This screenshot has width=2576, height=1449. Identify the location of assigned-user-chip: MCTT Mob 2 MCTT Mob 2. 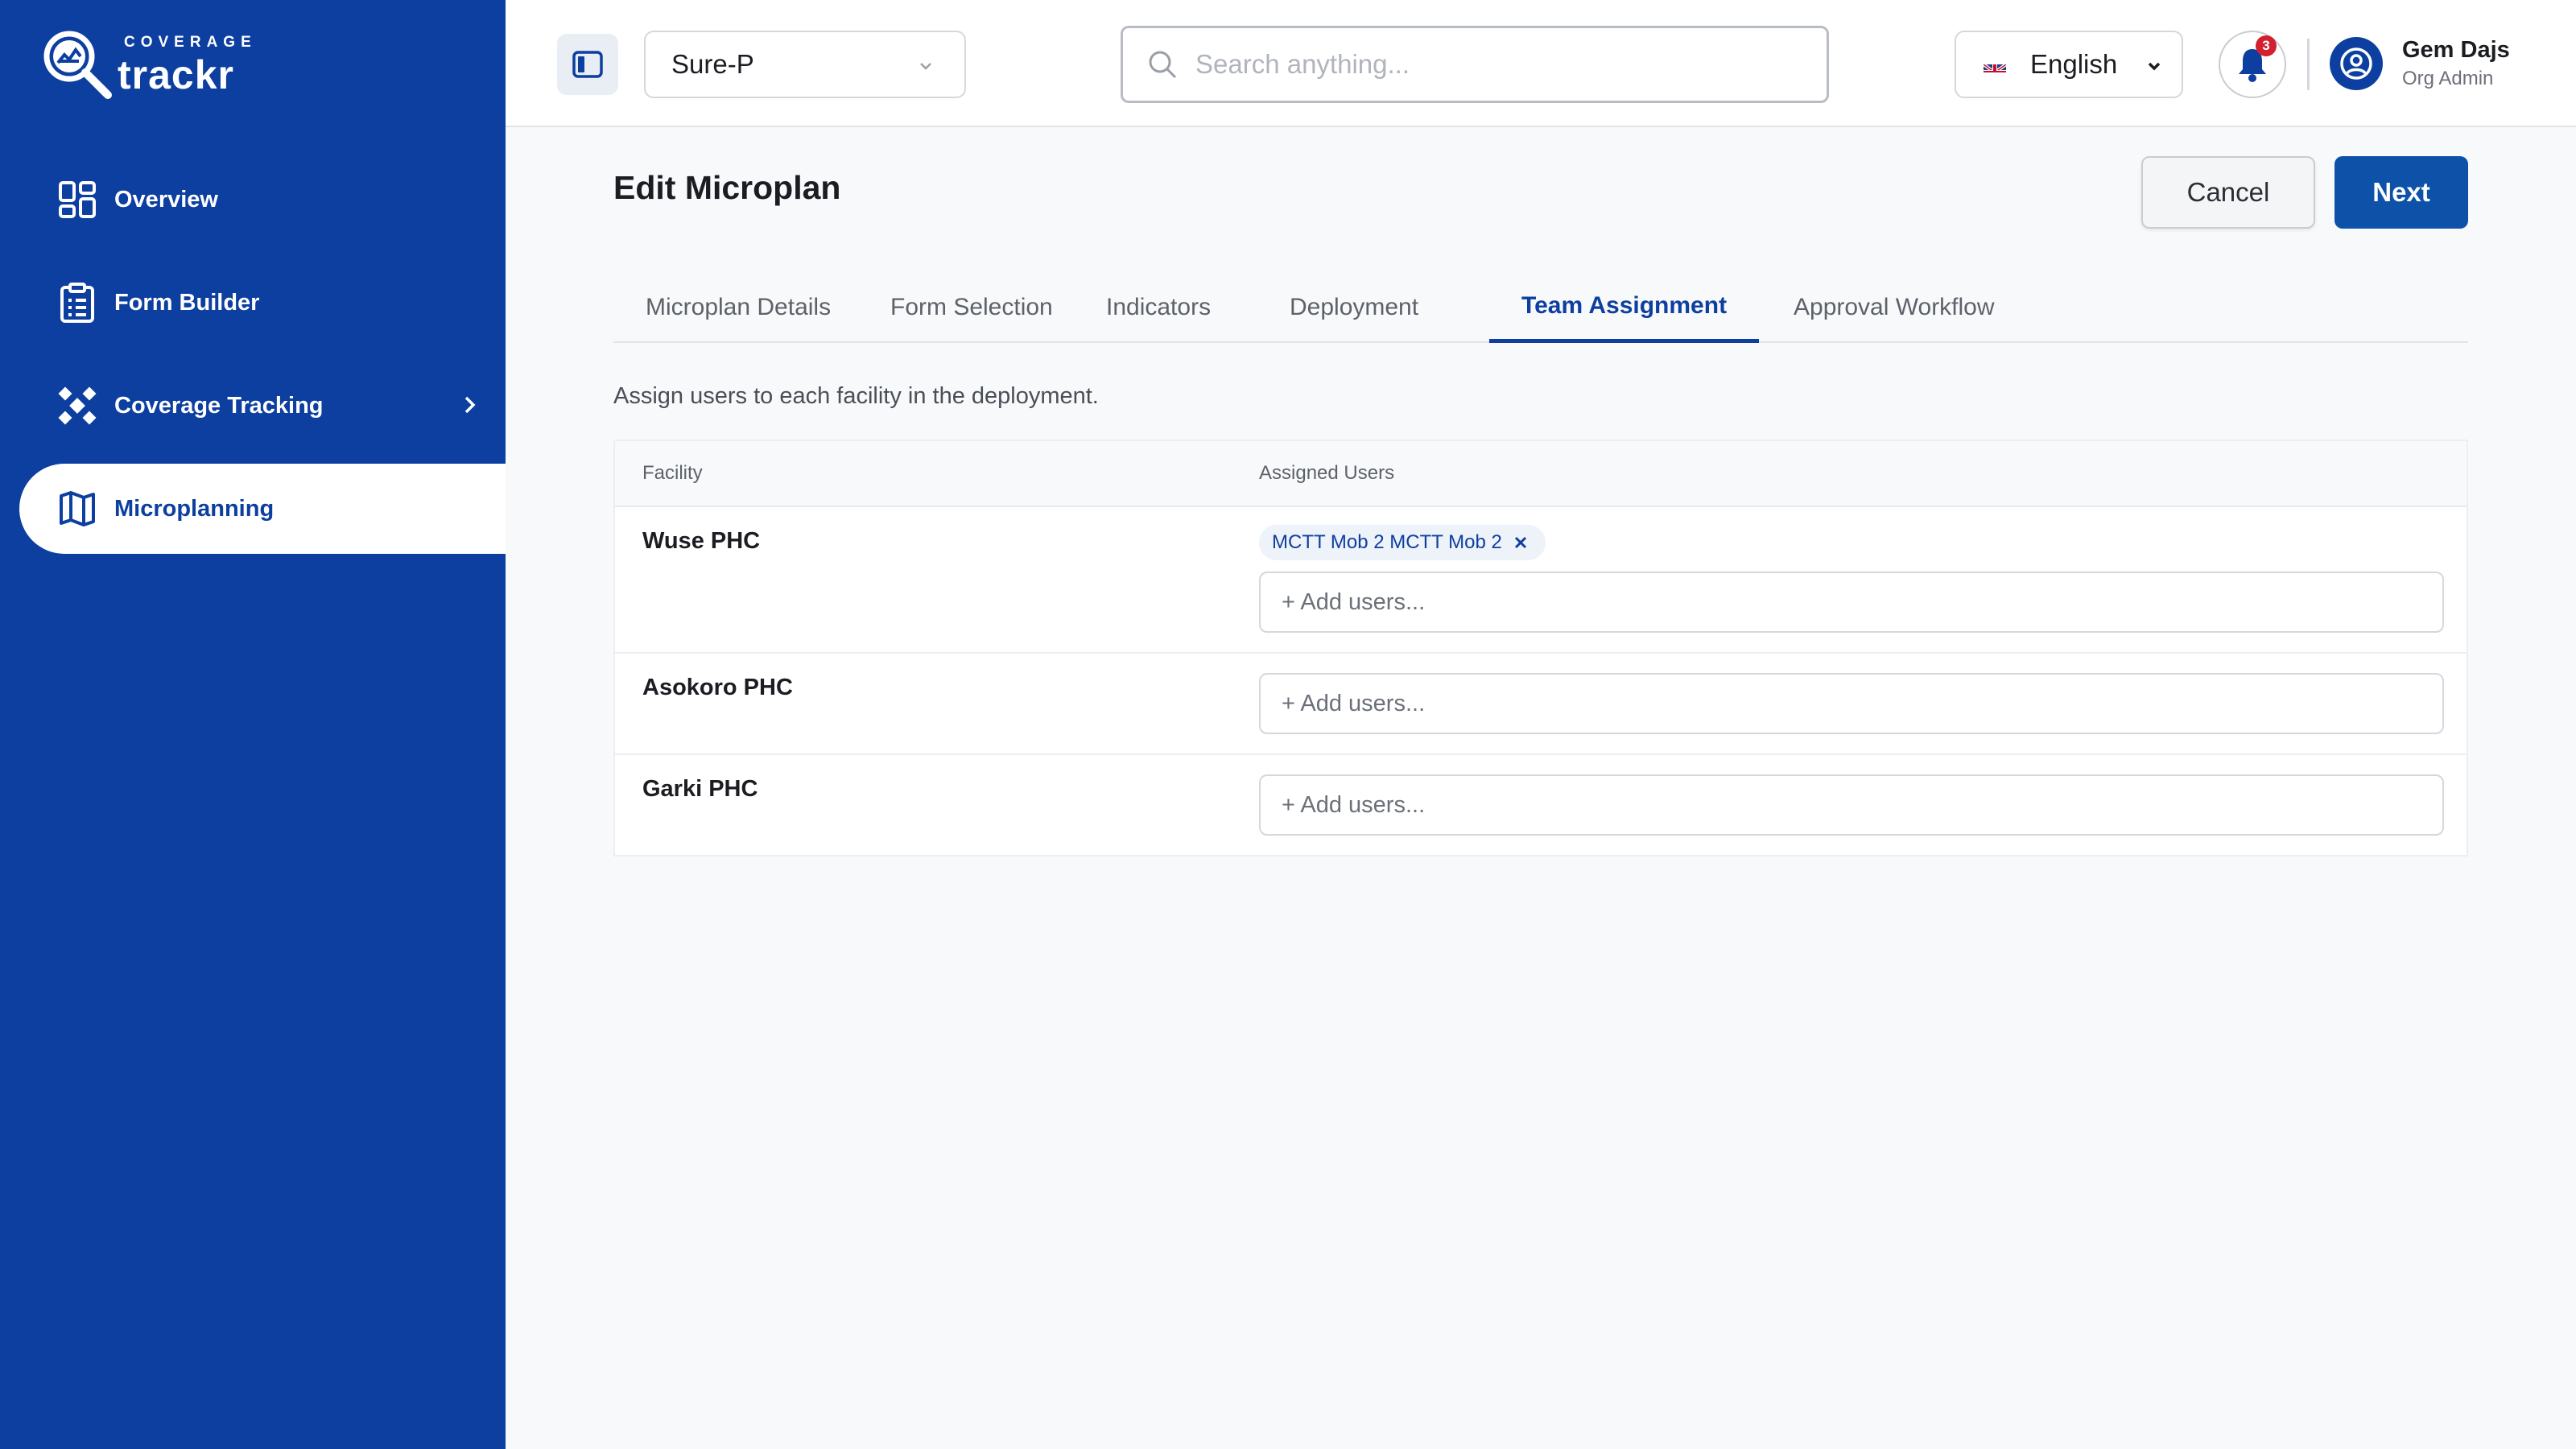
(1402, 542).